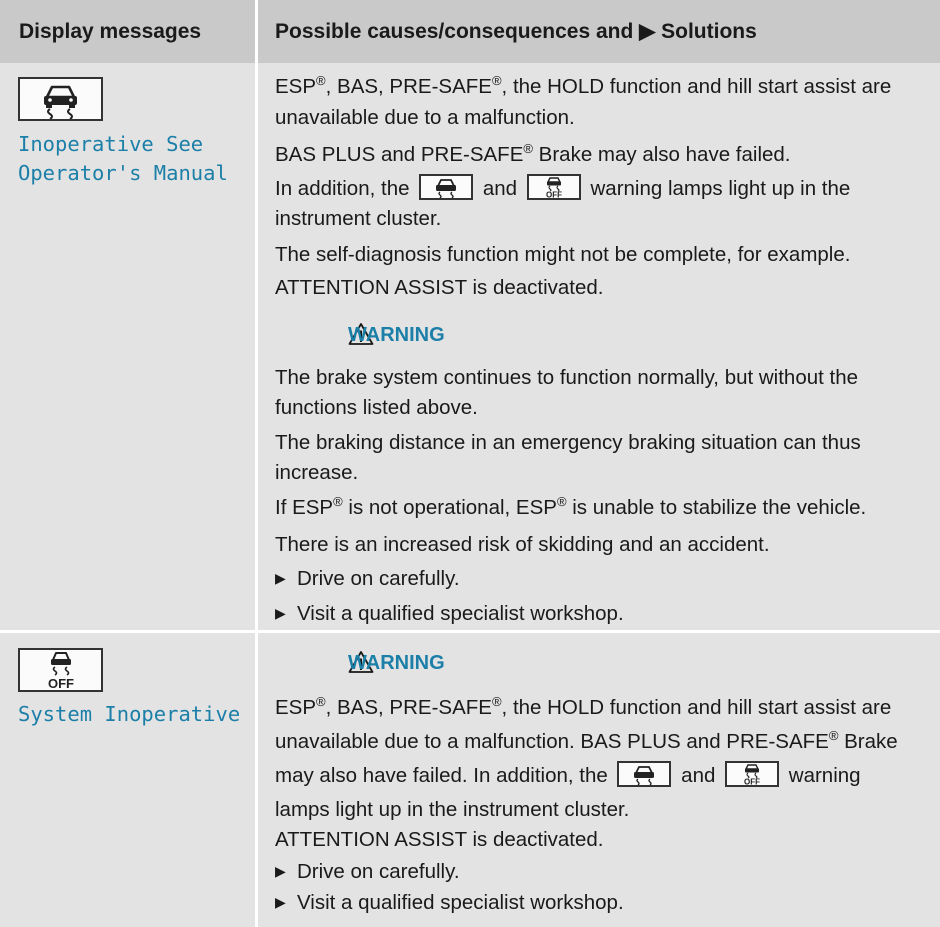 The width and height of the screenshot is (940, 927). Describe the element at coordinates (123, 158) in the screenshot. I see `message-inoperative-see-manual: Inoperative See Operator's Manual` at that location.